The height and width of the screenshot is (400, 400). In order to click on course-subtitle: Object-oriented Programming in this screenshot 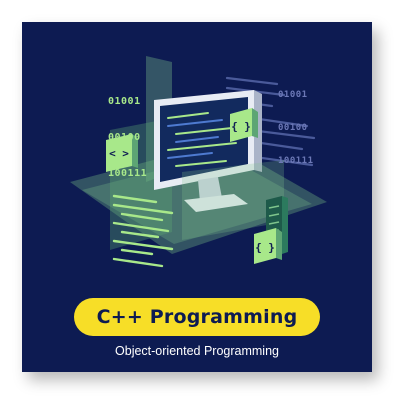, I will do `click(197, 351)`.